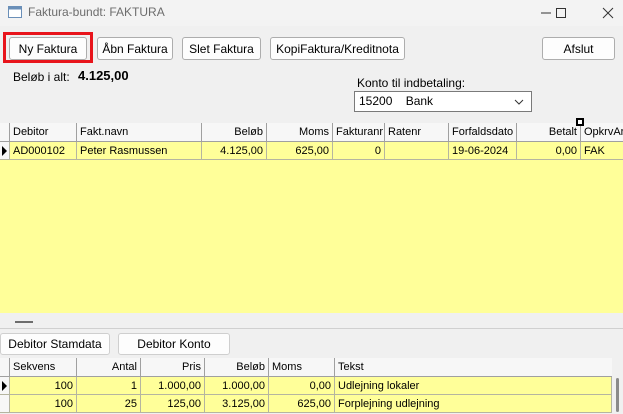 The image size is (623, 414). What do you see at coordinates (221, 48) in the screenshot?
I see `delete-invoice-button: Slet Faktura` at bounding box center [221, 48].